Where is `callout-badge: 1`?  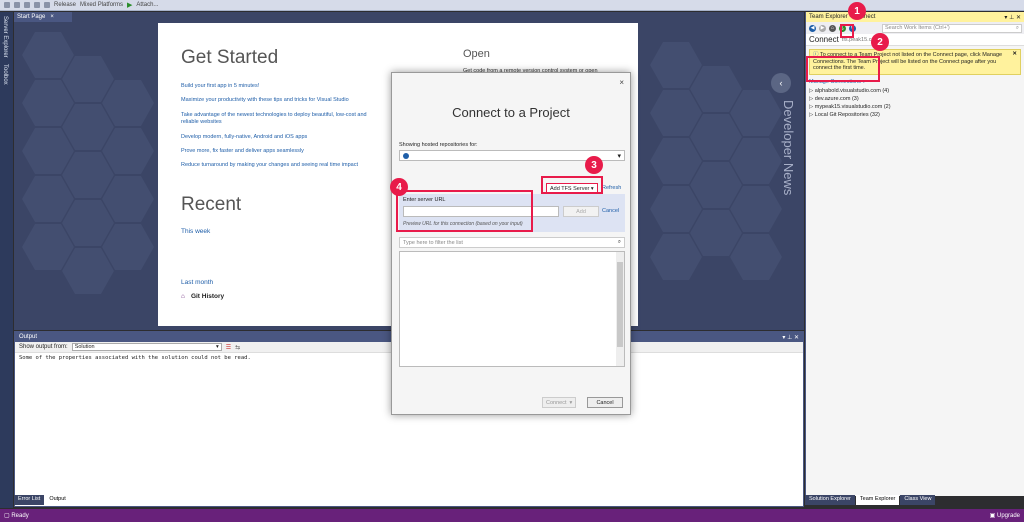 callout-badge: 1 is located at coordinates (857, 11).